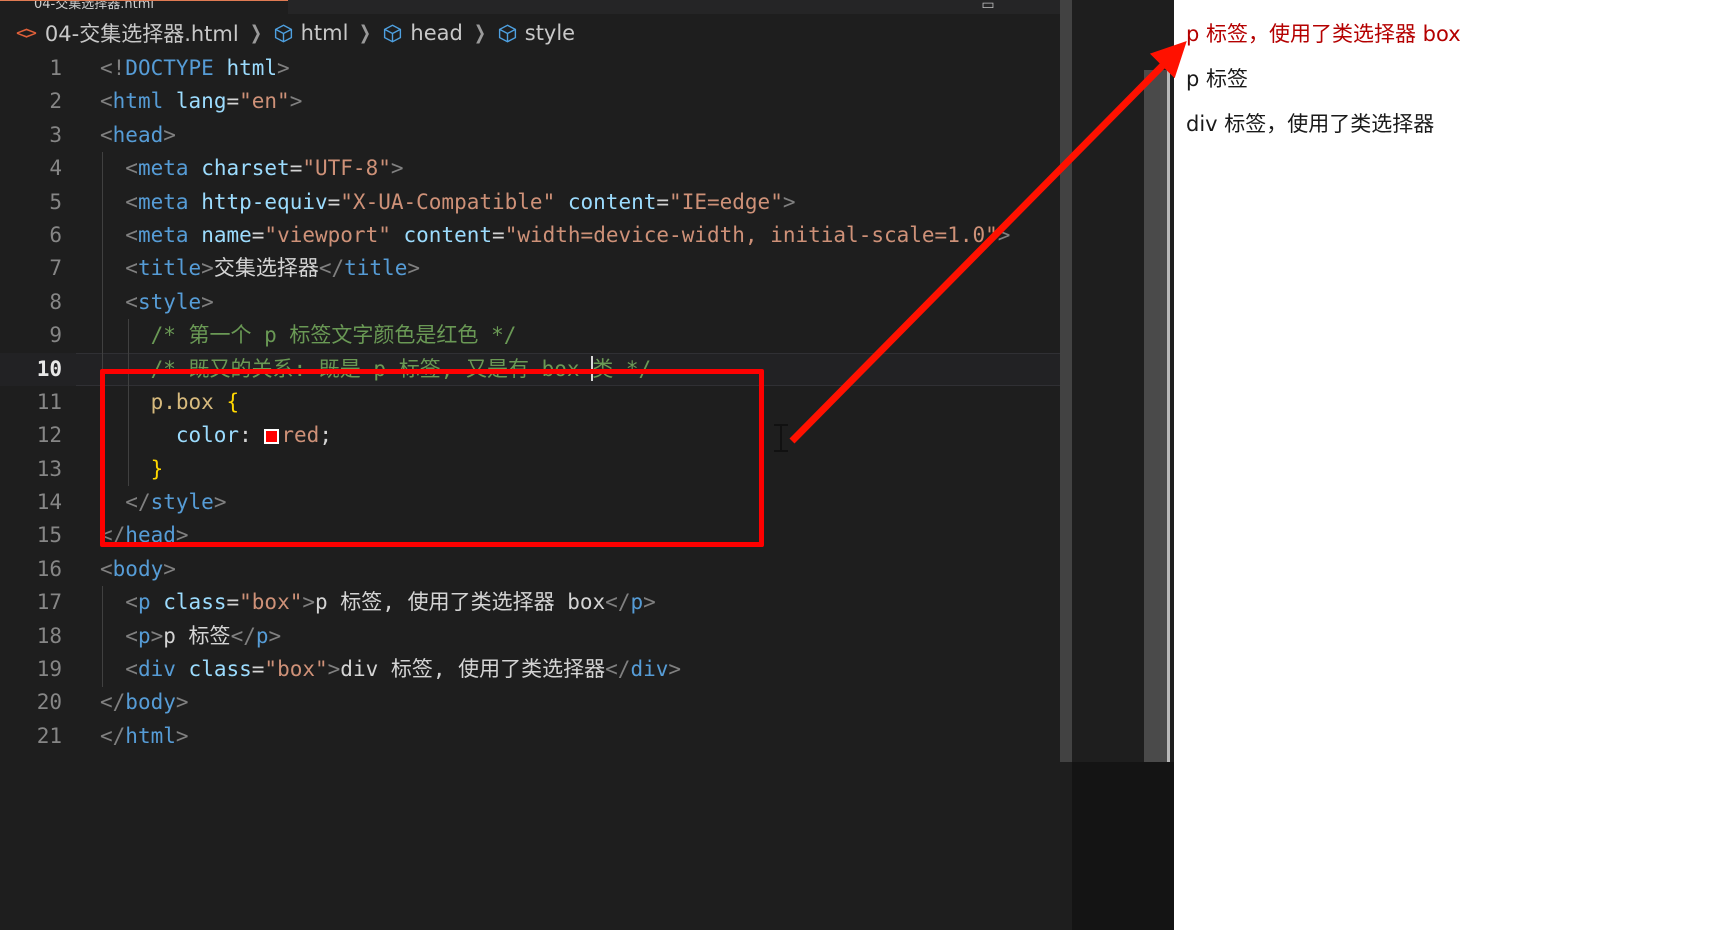 This screenshot has height=930, width=1713. Describe the element at coordinates (310, 33) in the screenshot. I see `breadcrumb-item-html: html` at that location.